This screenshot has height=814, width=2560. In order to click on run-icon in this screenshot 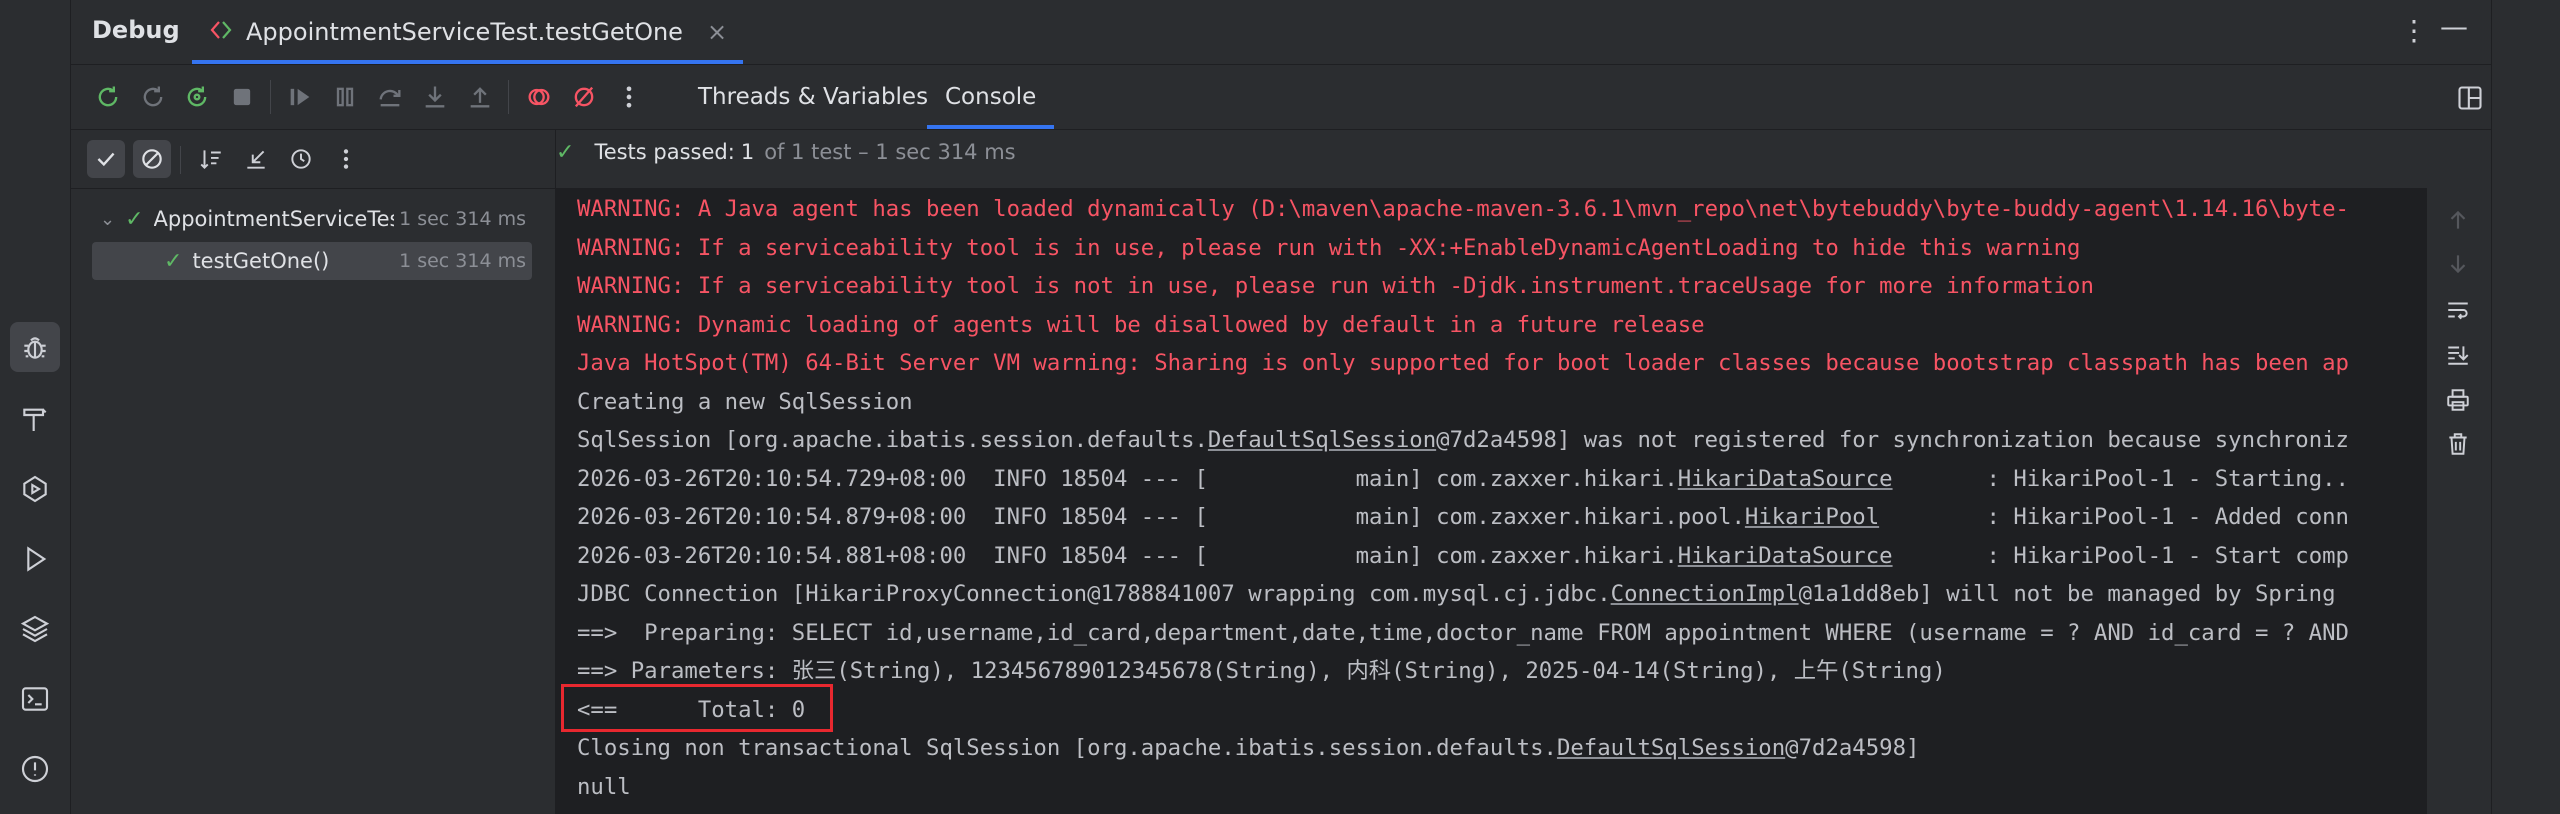, I will do `click(35, 559)`.